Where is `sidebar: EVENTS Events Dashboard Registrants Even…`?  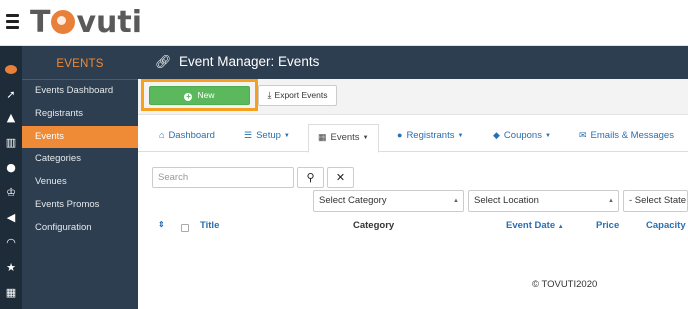 sidebar: EVENTS Events Dashboard Registrants Even… is located at coordinates (80, 177).